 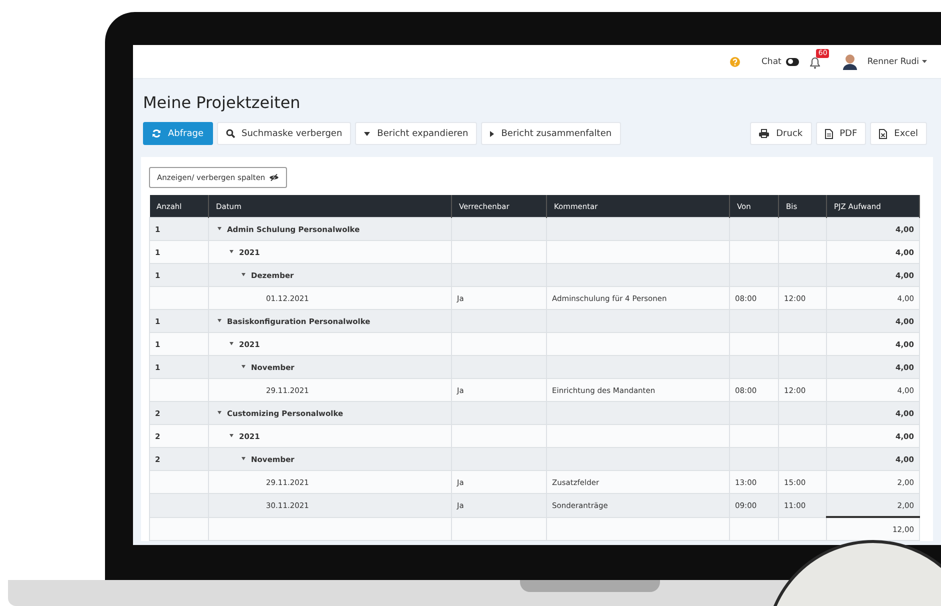 I want to click on toolbar-button: Suchmaske verbergen, so click(x=284, y=133).